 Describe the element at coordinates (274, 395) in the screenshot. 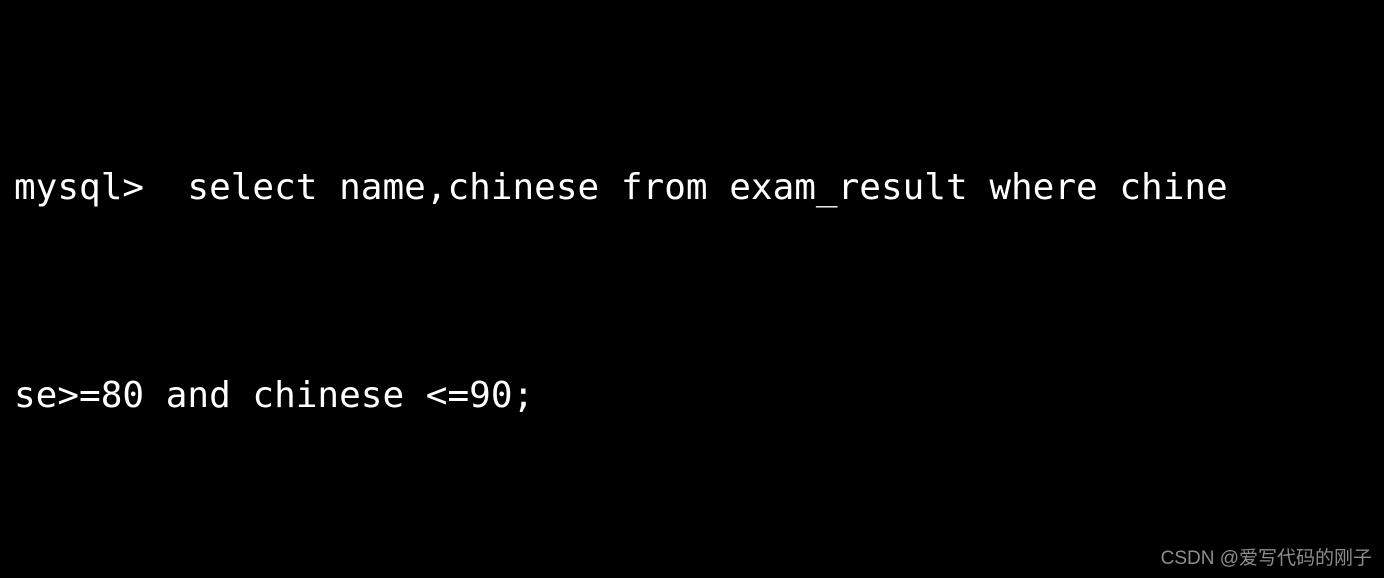

I see `command-line-2: se>=80 and chinese <=90;` at that location.